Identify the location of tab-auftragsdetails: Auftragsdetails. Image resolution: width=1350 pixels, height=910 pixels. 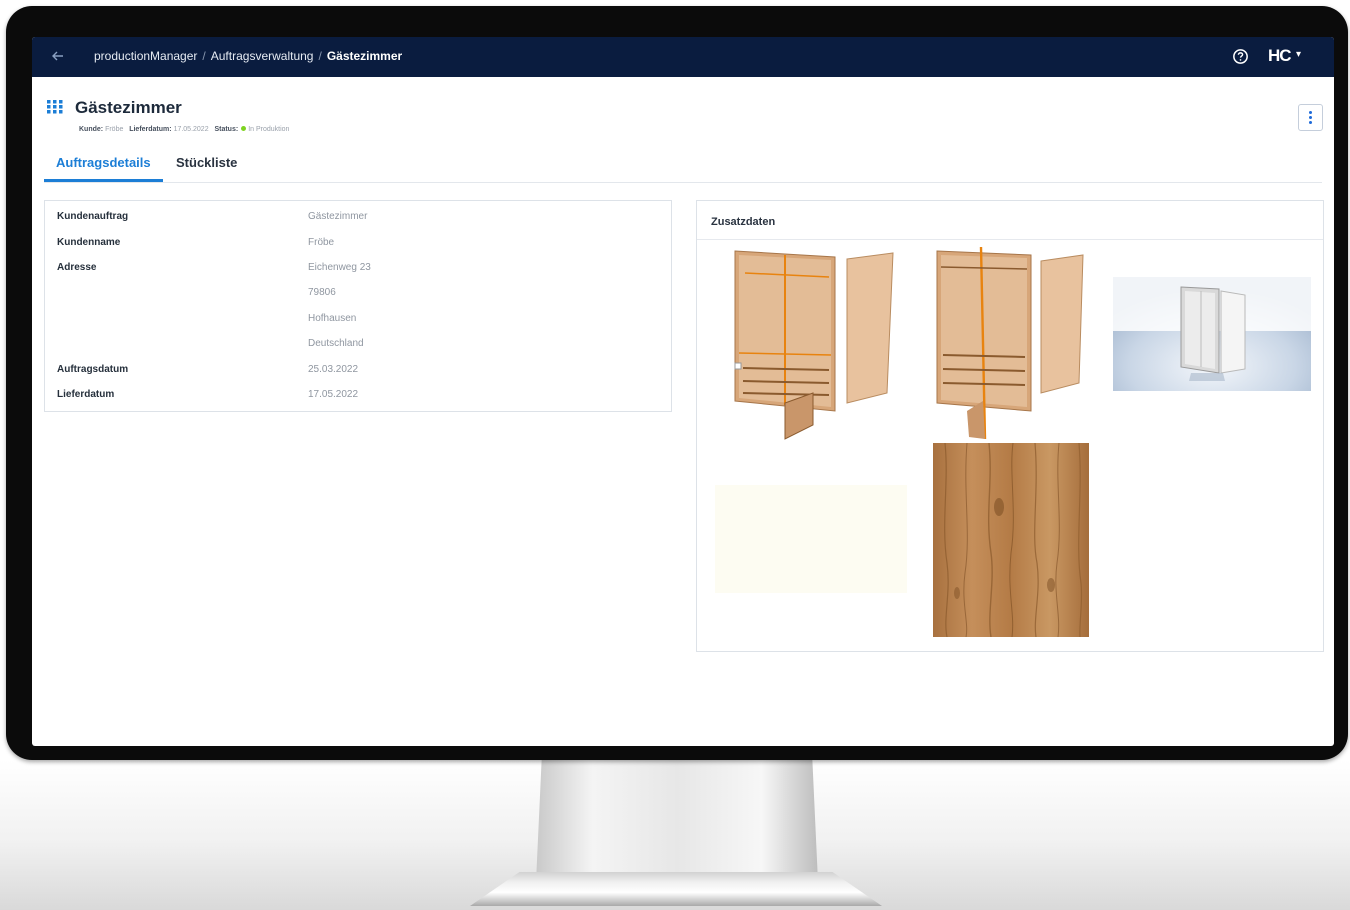
(103, 162).